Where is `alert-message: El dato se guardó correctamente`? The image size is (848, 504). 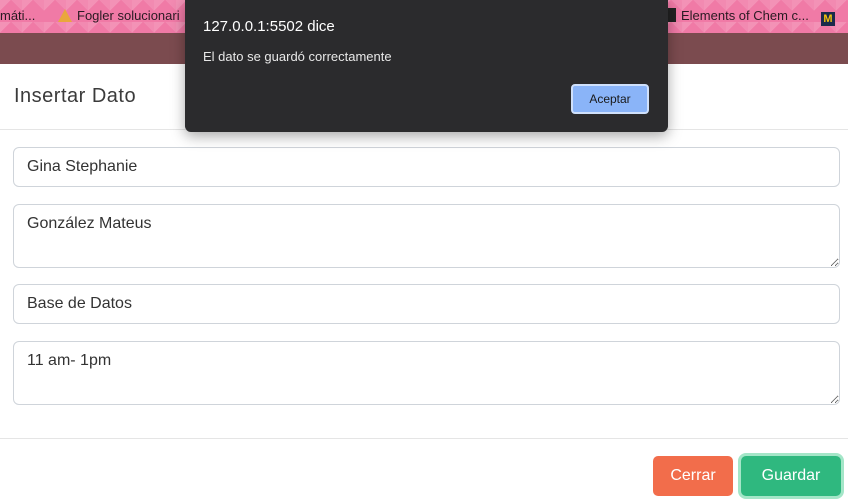
alert-message: El dato se guardó correctamente is located at coordinates (297, 56).